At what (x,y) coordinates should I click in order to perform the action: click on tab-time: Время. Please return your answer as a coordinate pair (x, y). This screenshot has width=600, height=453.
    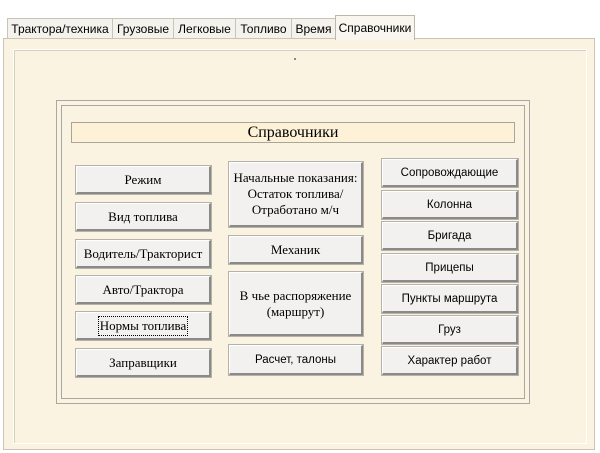
    Looking at the image, I should click on (313, 28).